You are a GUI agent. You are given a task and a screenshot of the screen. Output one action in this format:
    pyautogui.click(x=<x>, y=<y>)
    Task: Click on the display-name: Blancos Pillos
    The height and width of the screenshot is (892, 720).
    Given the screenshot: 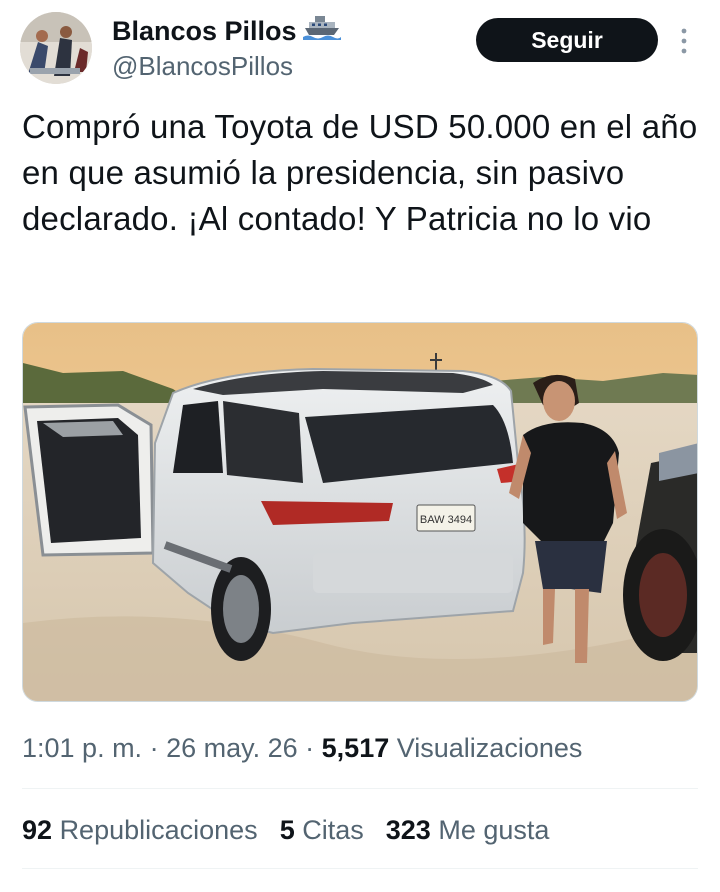 What is the action you would take?
    pyautogui.click(x=226, y=30)
    